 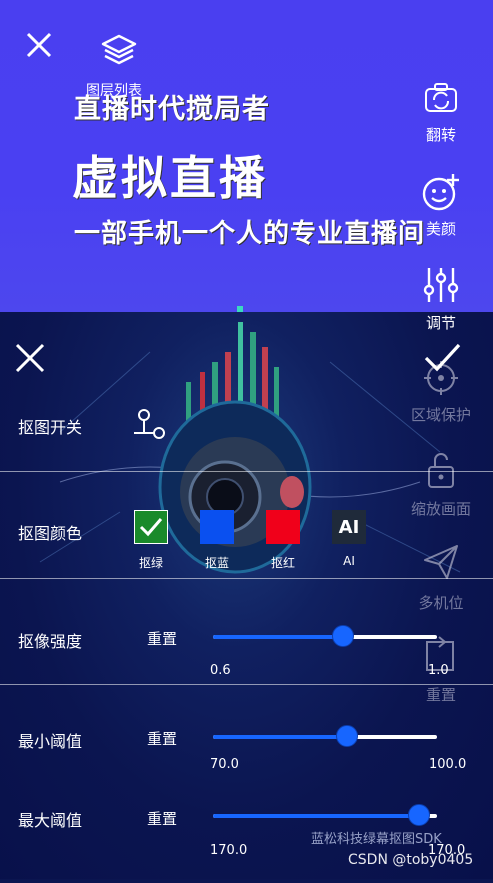 What do you see at coordinates (441, 97) in the screenshot?
I see `camera-flip-icon` at bounding box center [441, 97].